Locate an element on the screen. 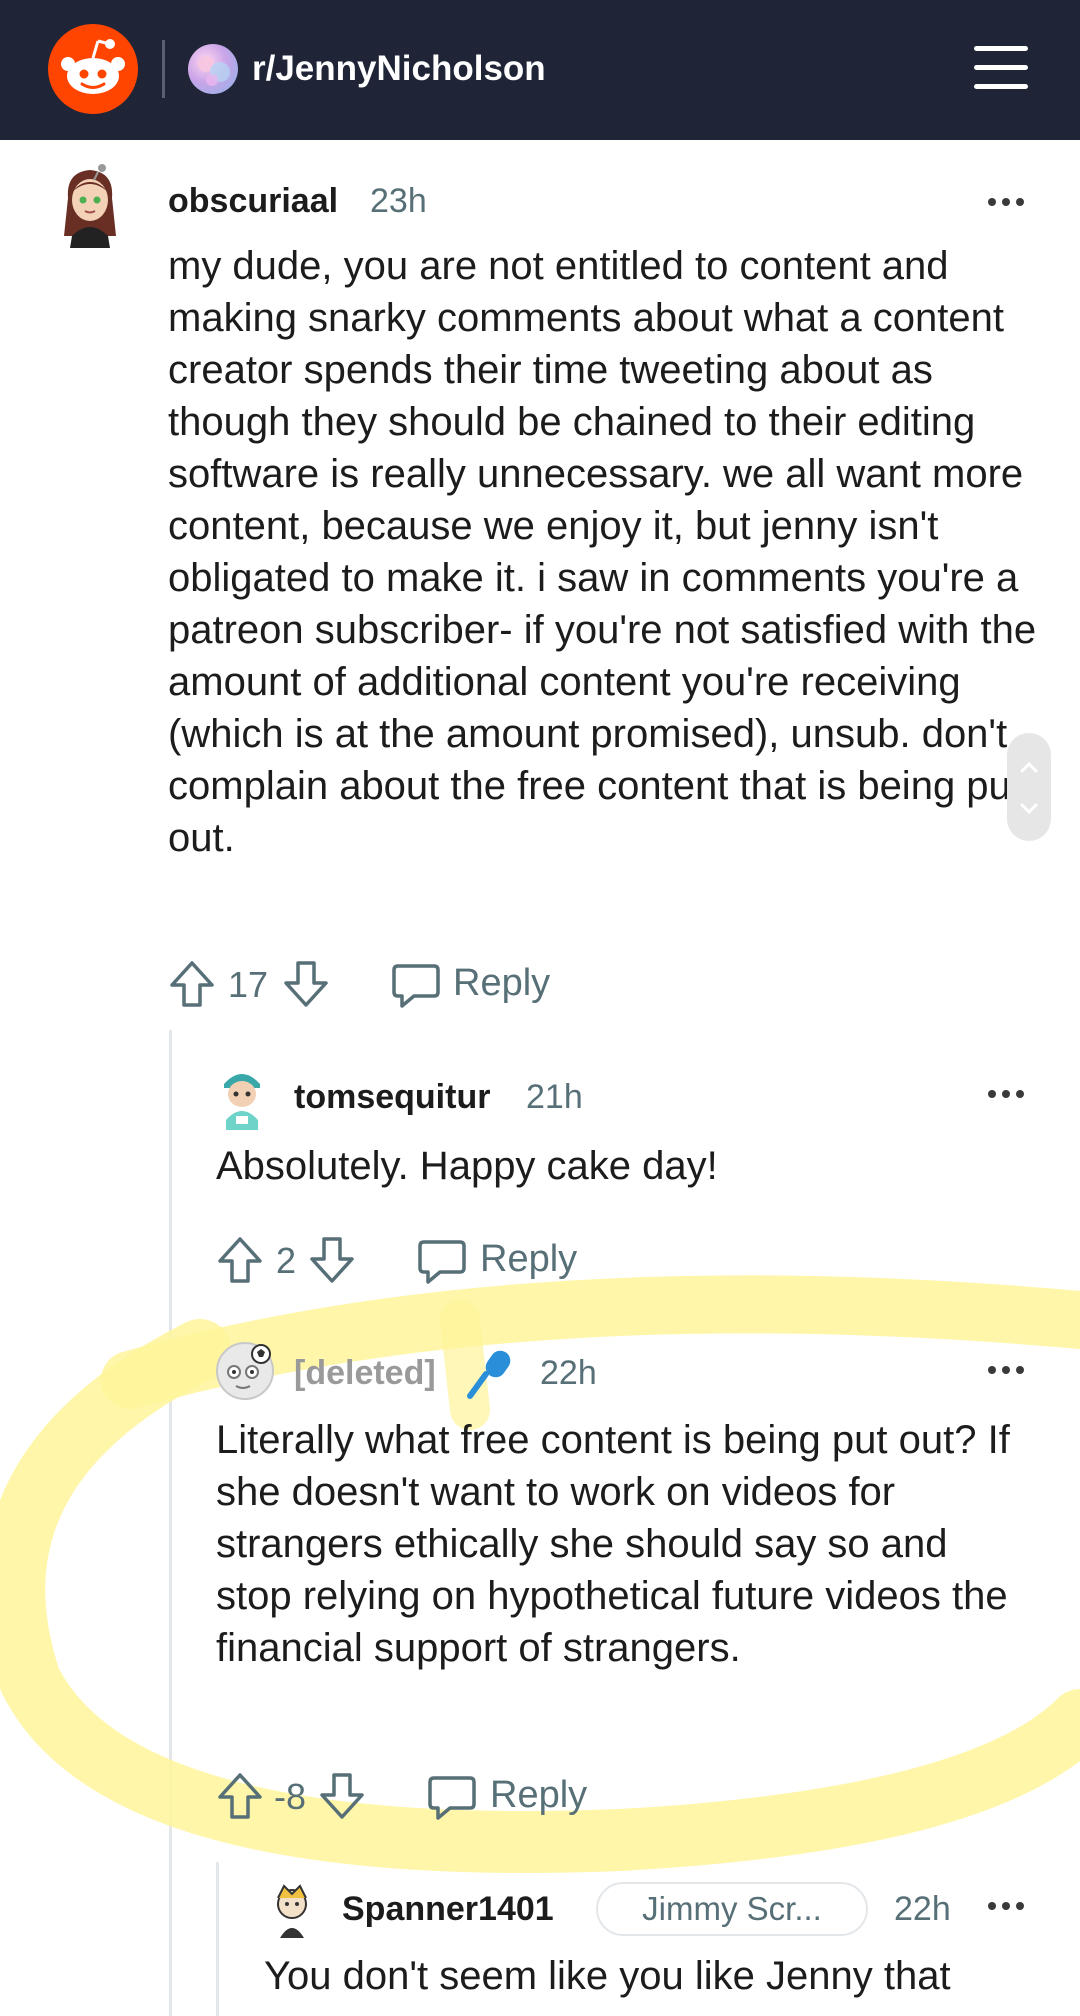 The height and width of the screenshot is (2016, 1080). reddit-logo-icon is located at coordinates (93, 69).